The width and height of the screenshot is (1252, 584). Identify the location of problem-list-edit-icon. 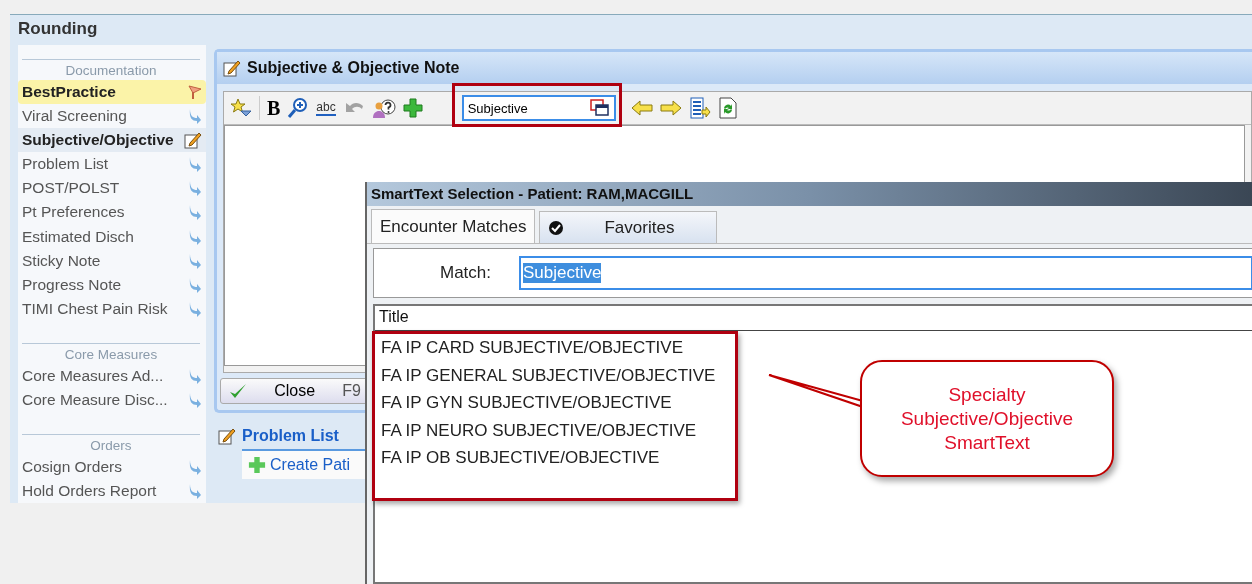
(227, 436).